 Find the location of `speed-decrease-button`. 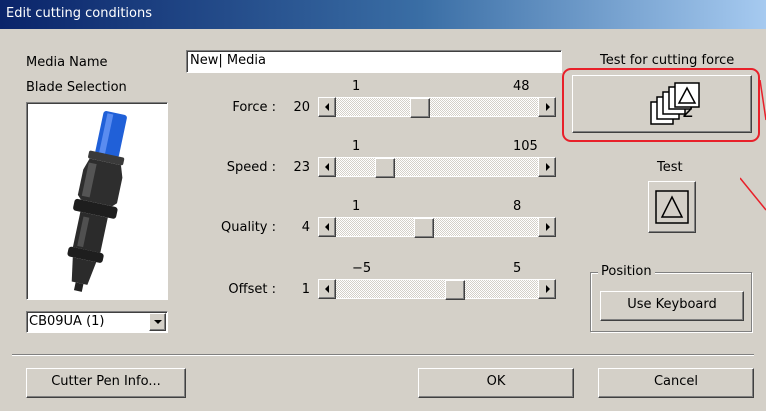

speed-decrease-button is located at coordinates (327, 167).